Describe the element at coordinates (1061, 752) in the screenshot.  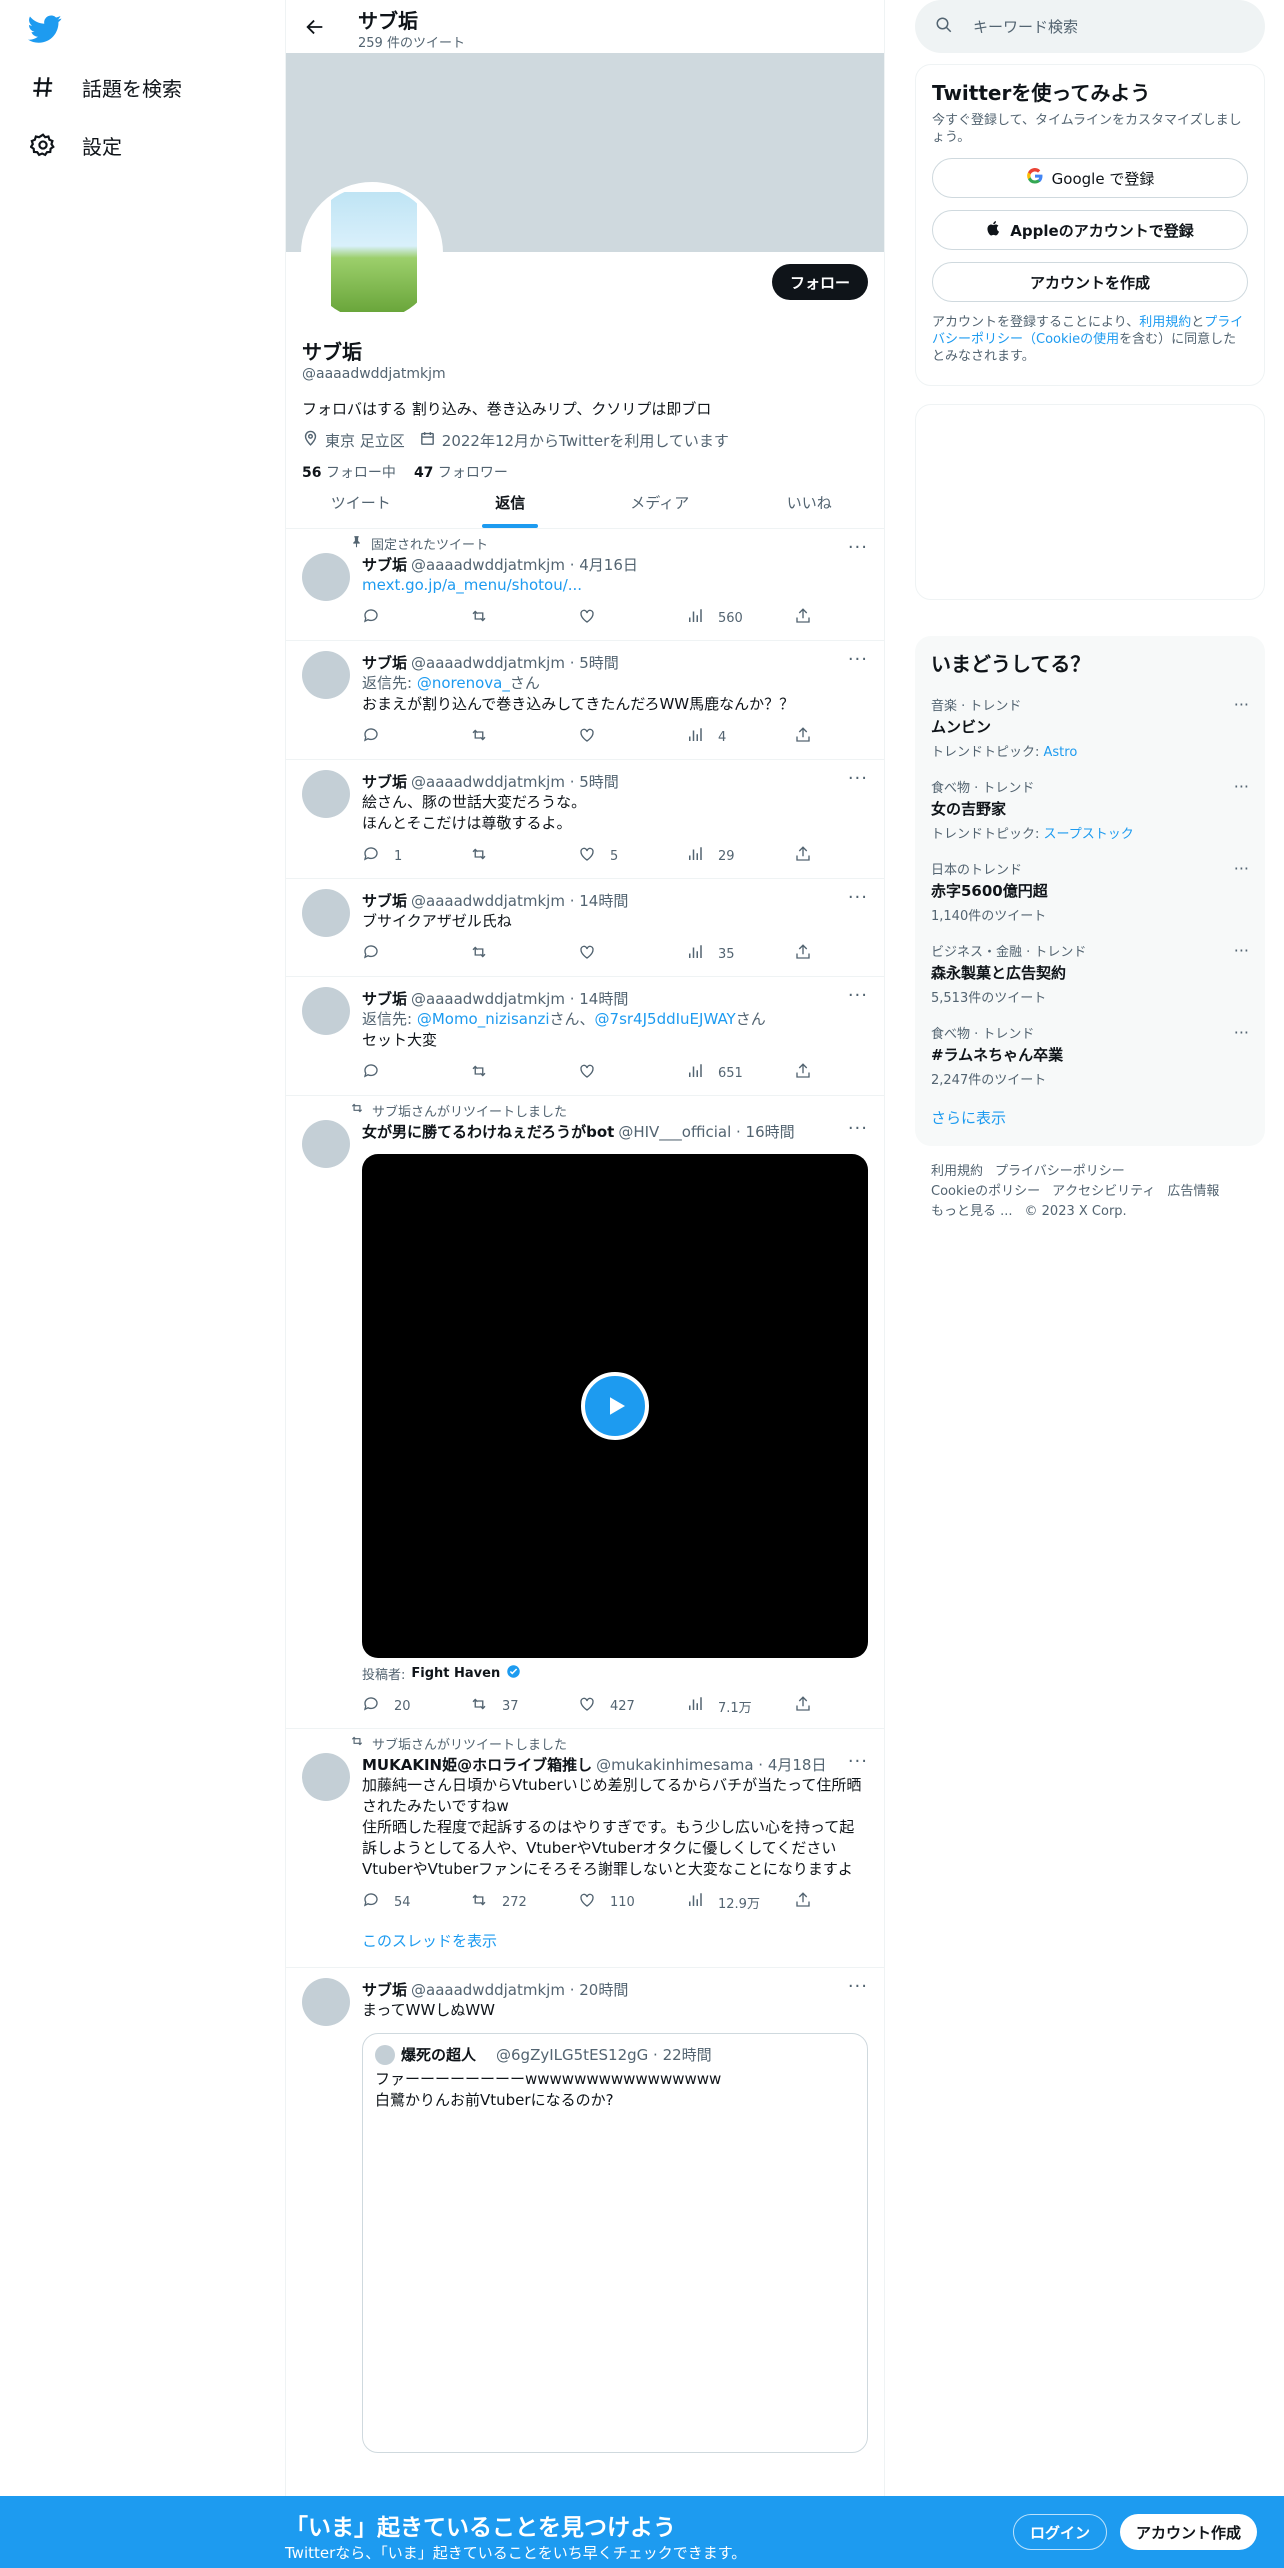
I see `trend-topic-link: Astro` at that location.